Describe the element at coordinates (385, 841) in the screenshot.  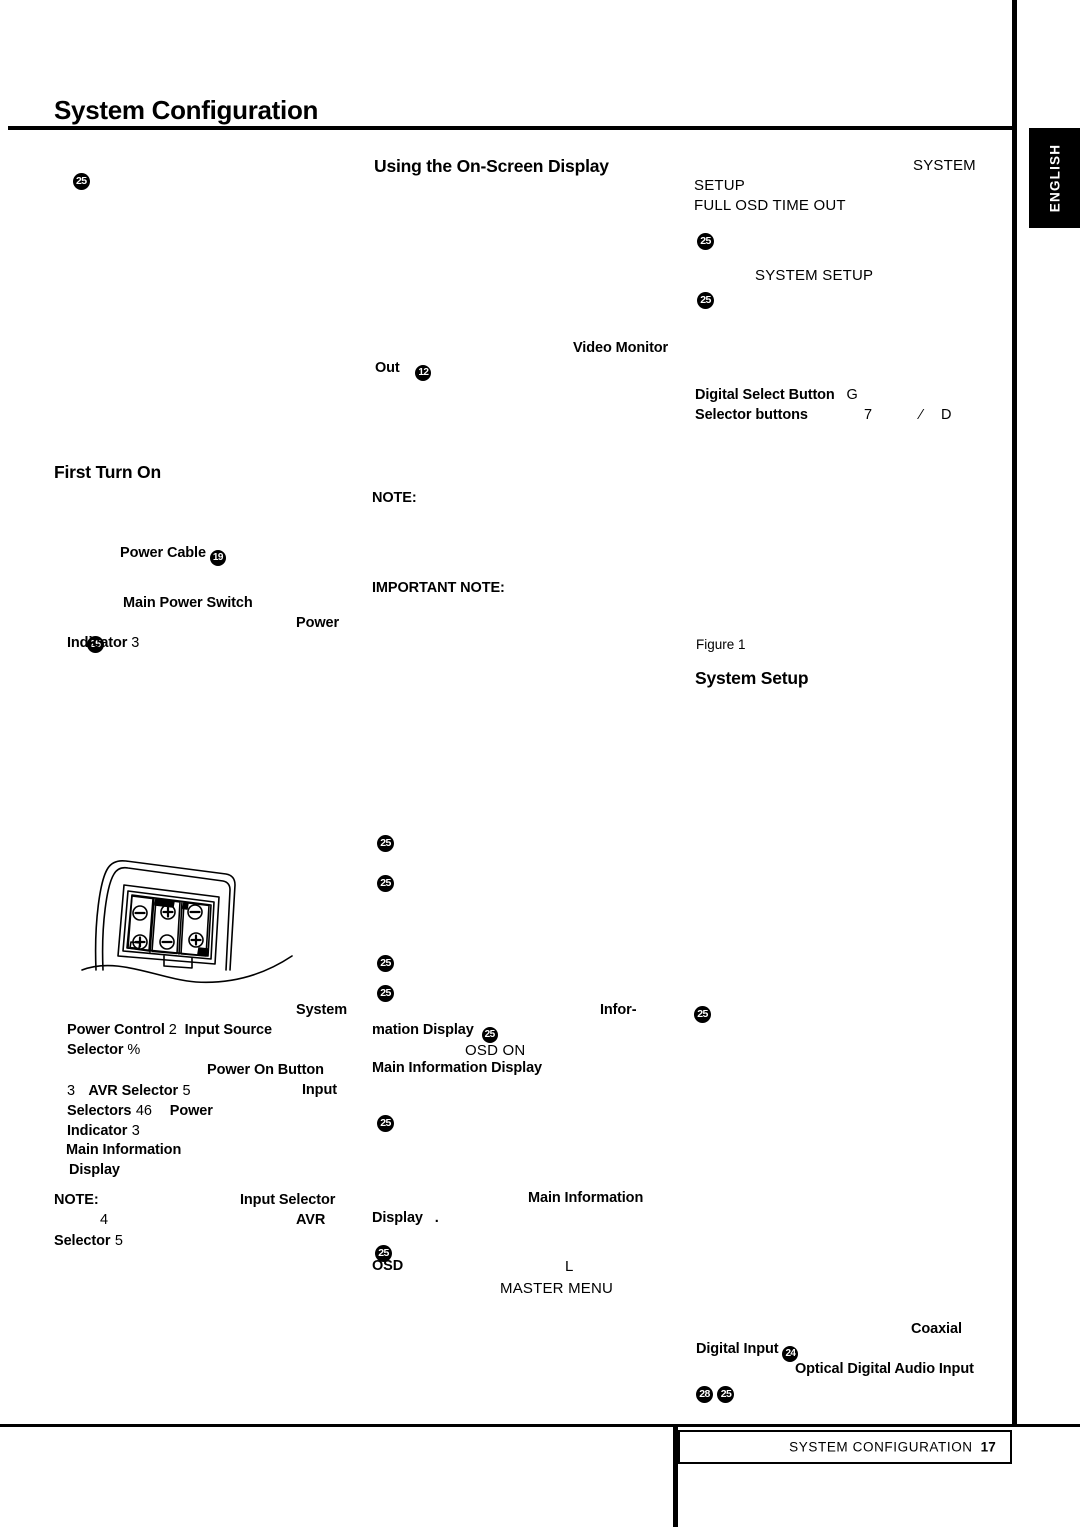
I see `middle-ref-25-a: 25` at that location.